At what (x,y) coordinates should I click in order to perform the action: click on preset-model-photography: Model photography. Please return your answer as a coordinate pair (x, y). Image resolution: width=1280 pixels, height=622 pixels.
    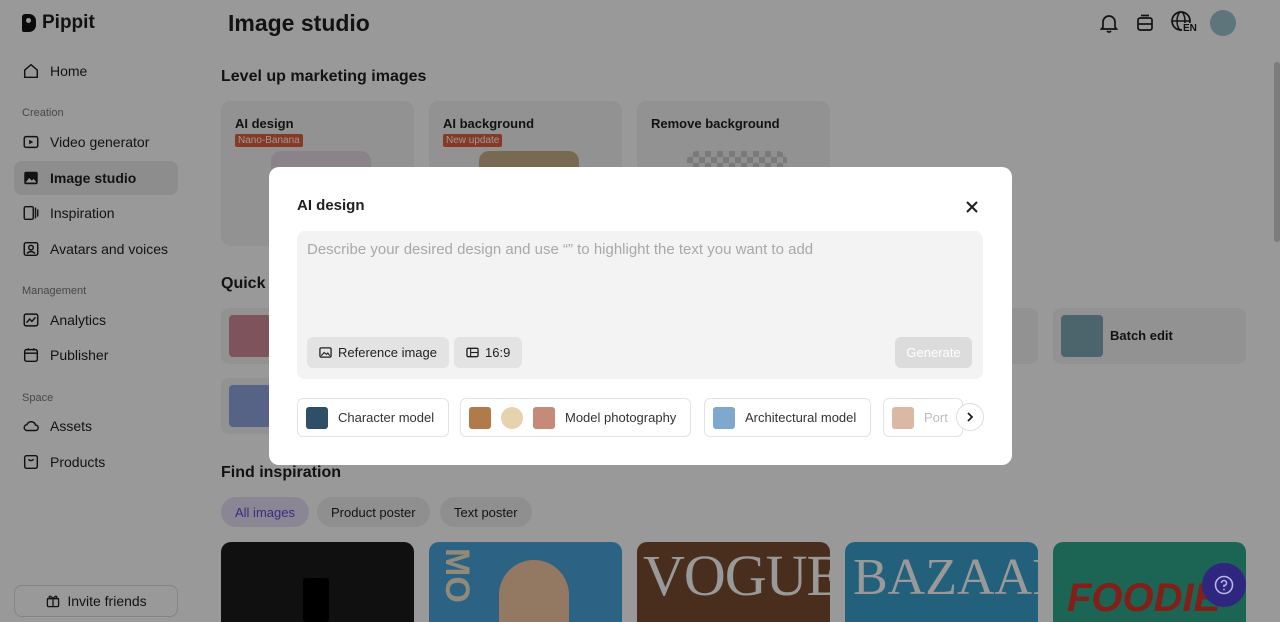
    Looking at the image, I should click on (576, 417).